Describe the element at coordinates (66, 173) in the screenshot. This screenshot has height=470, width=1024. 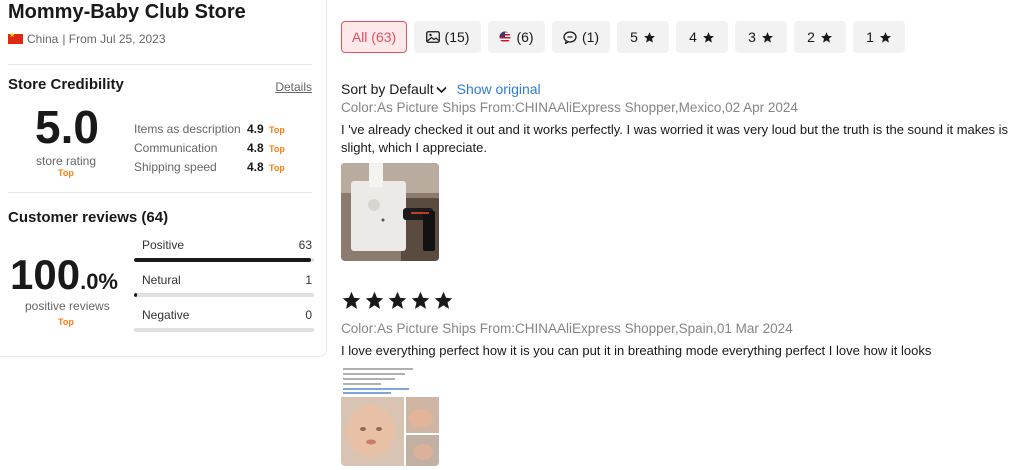
I see `store-rating-badge: Top` at that location.